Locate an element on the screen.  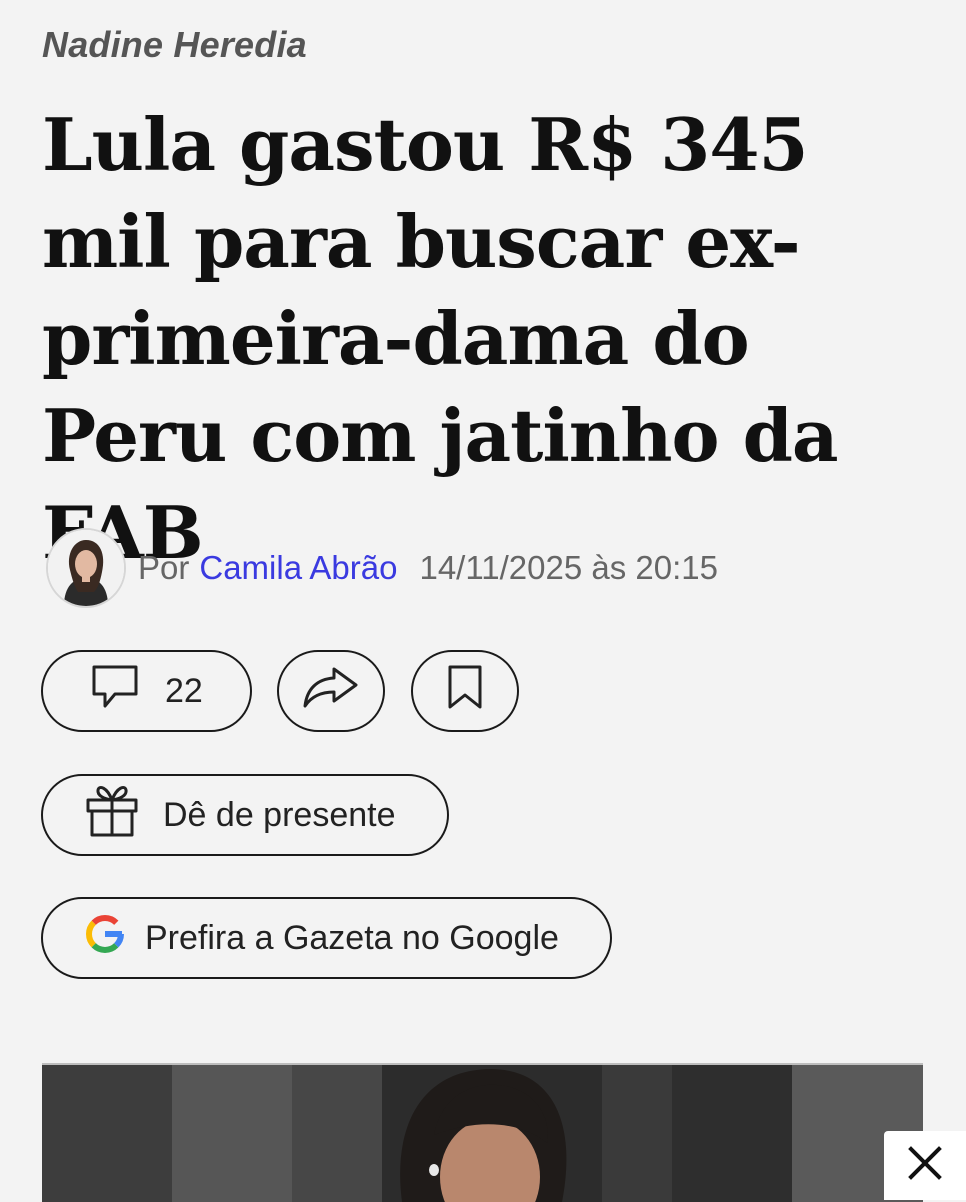
bookmark-button is located at coordinates (465, 691).